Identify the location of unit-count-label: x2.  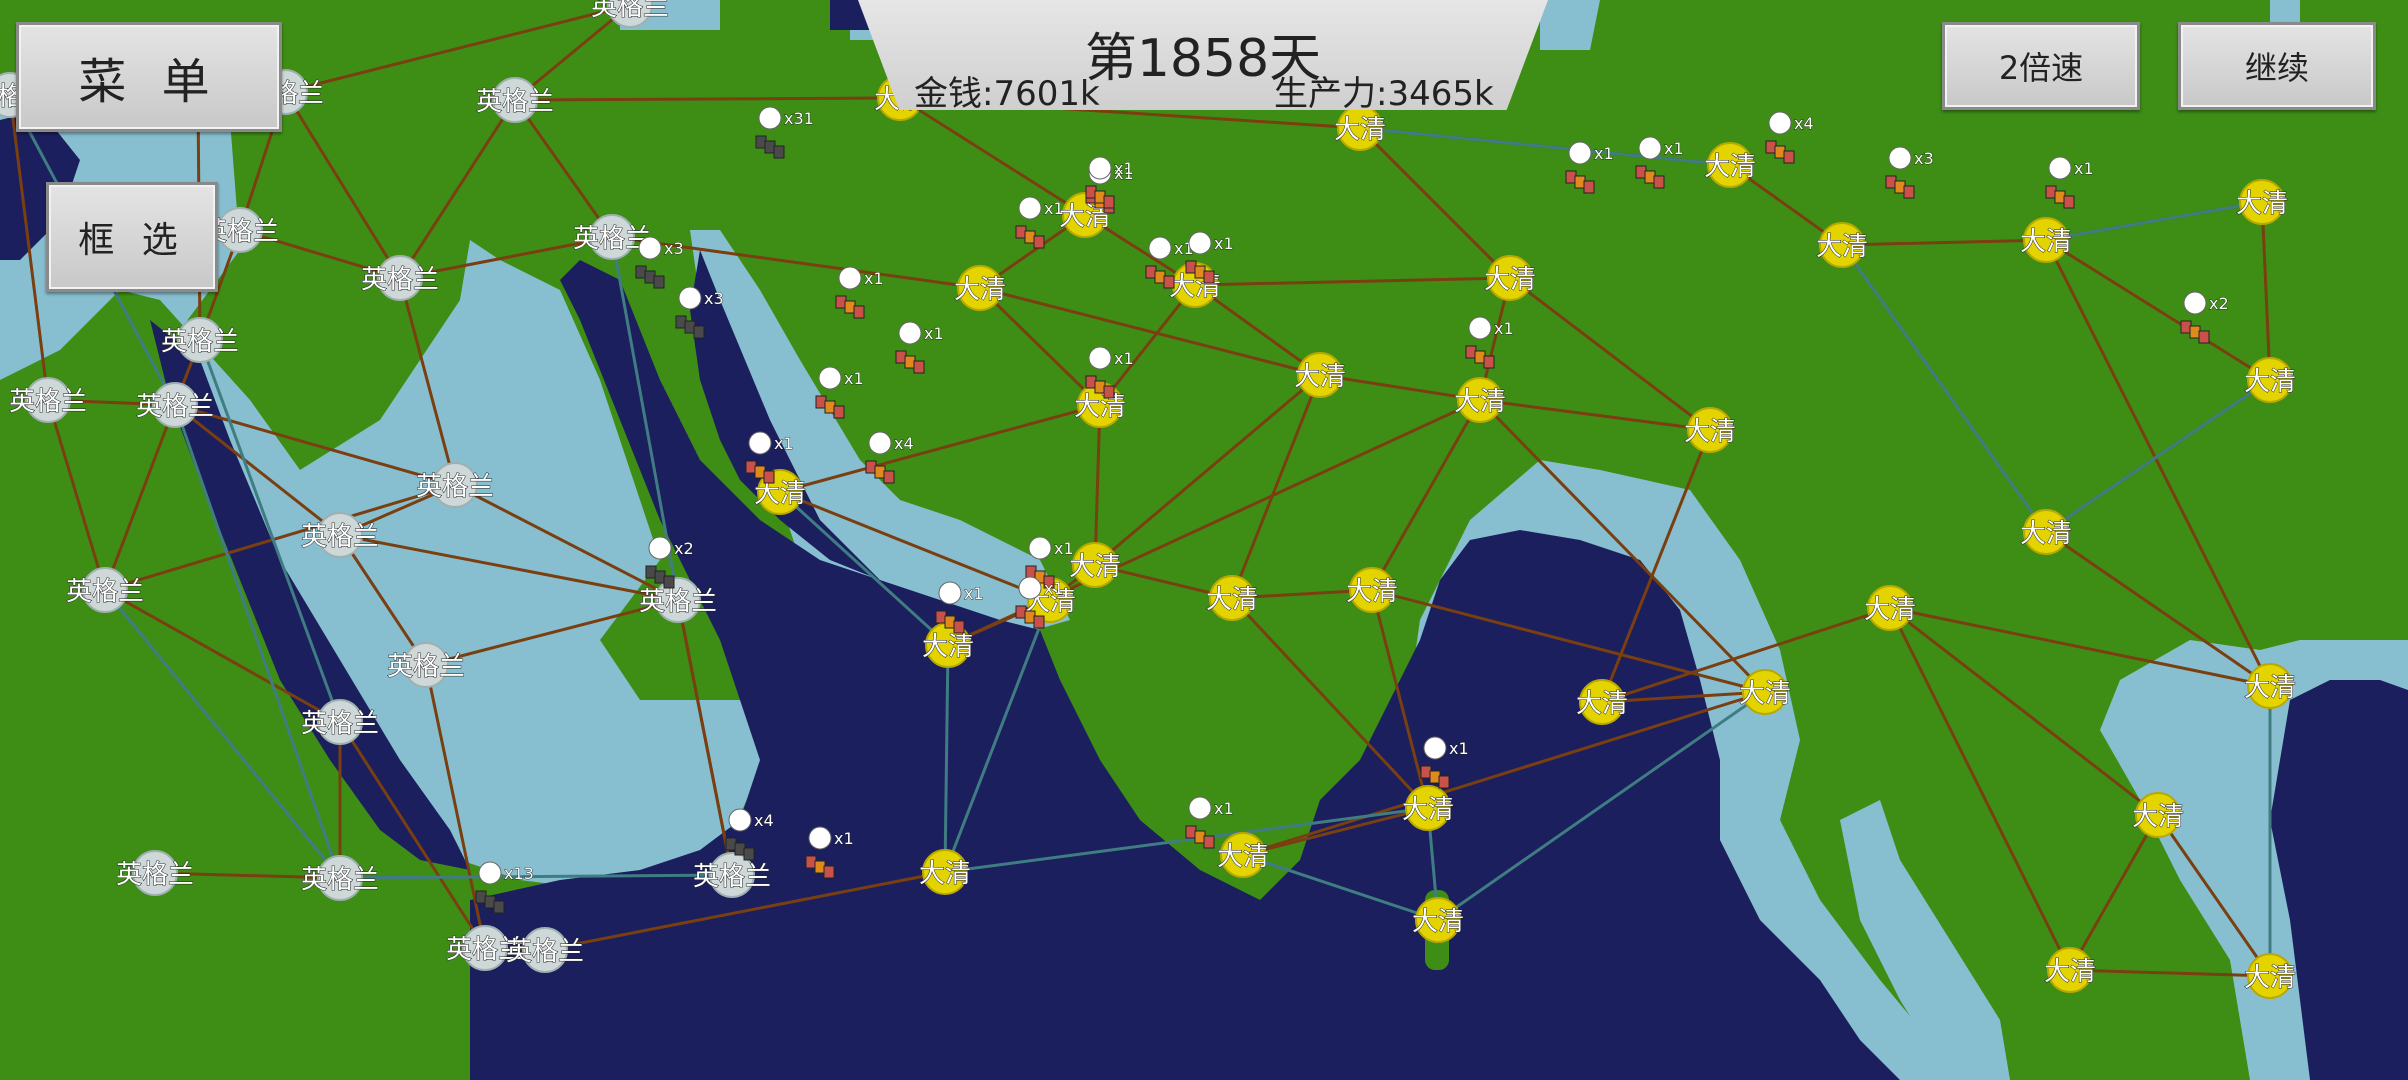
(2219, 303).